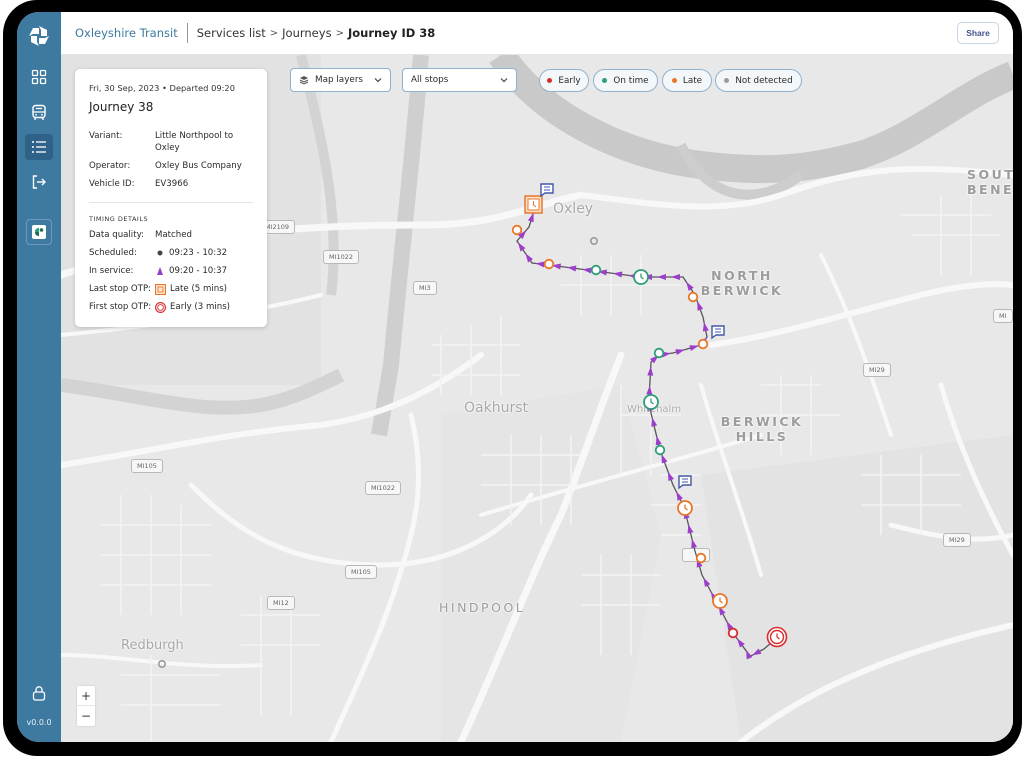  I want to click on vehicle-arrow-icon, so click(160, 271).